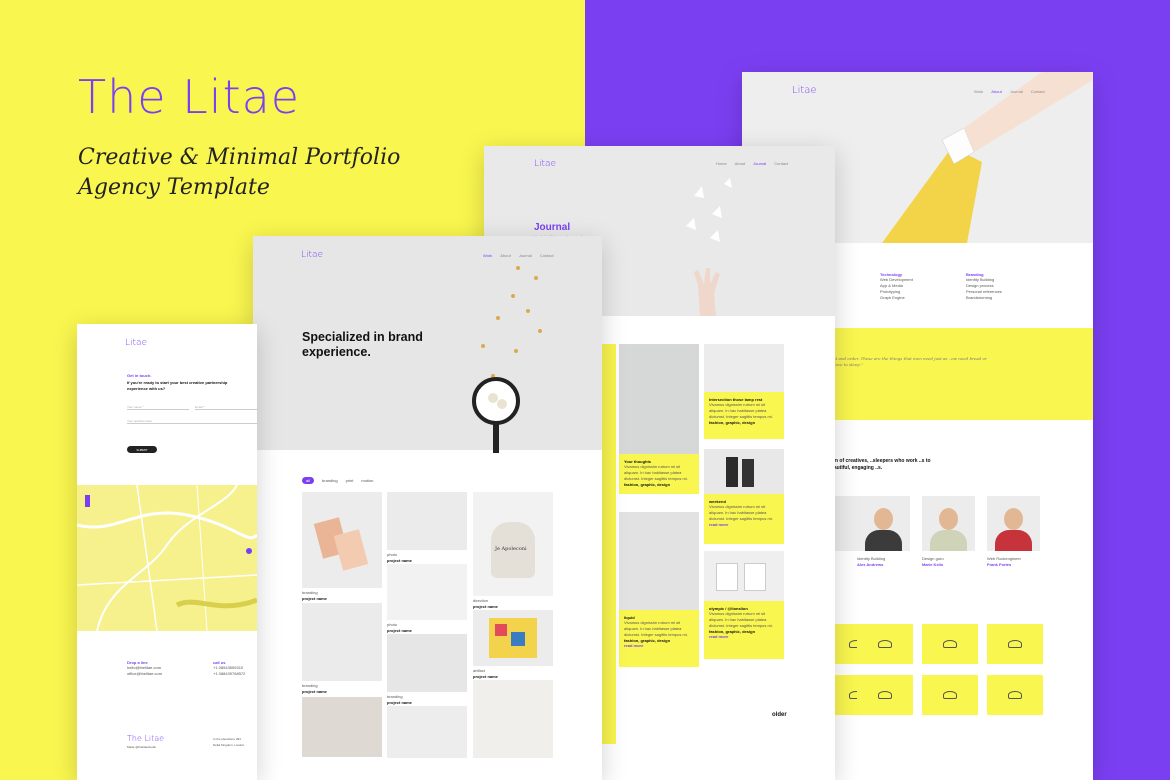 This screenshot has width=1170, height=780. Describe the element at coordinates (229, 674) in the screenshot. I see `phone-link: +1 088439768572` at that location.